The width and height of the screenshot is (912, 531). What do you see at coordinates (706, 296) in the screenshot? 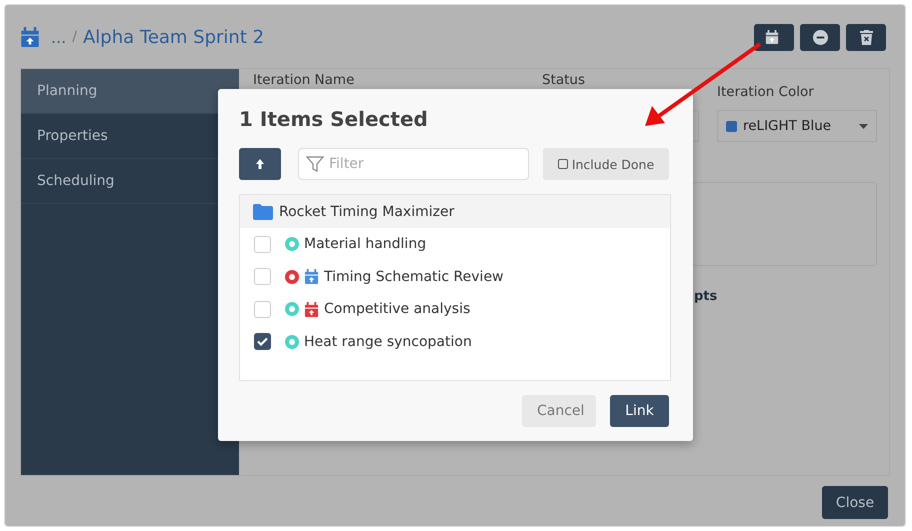
I see `section-heading: pts` at bounding box center [706, 296].